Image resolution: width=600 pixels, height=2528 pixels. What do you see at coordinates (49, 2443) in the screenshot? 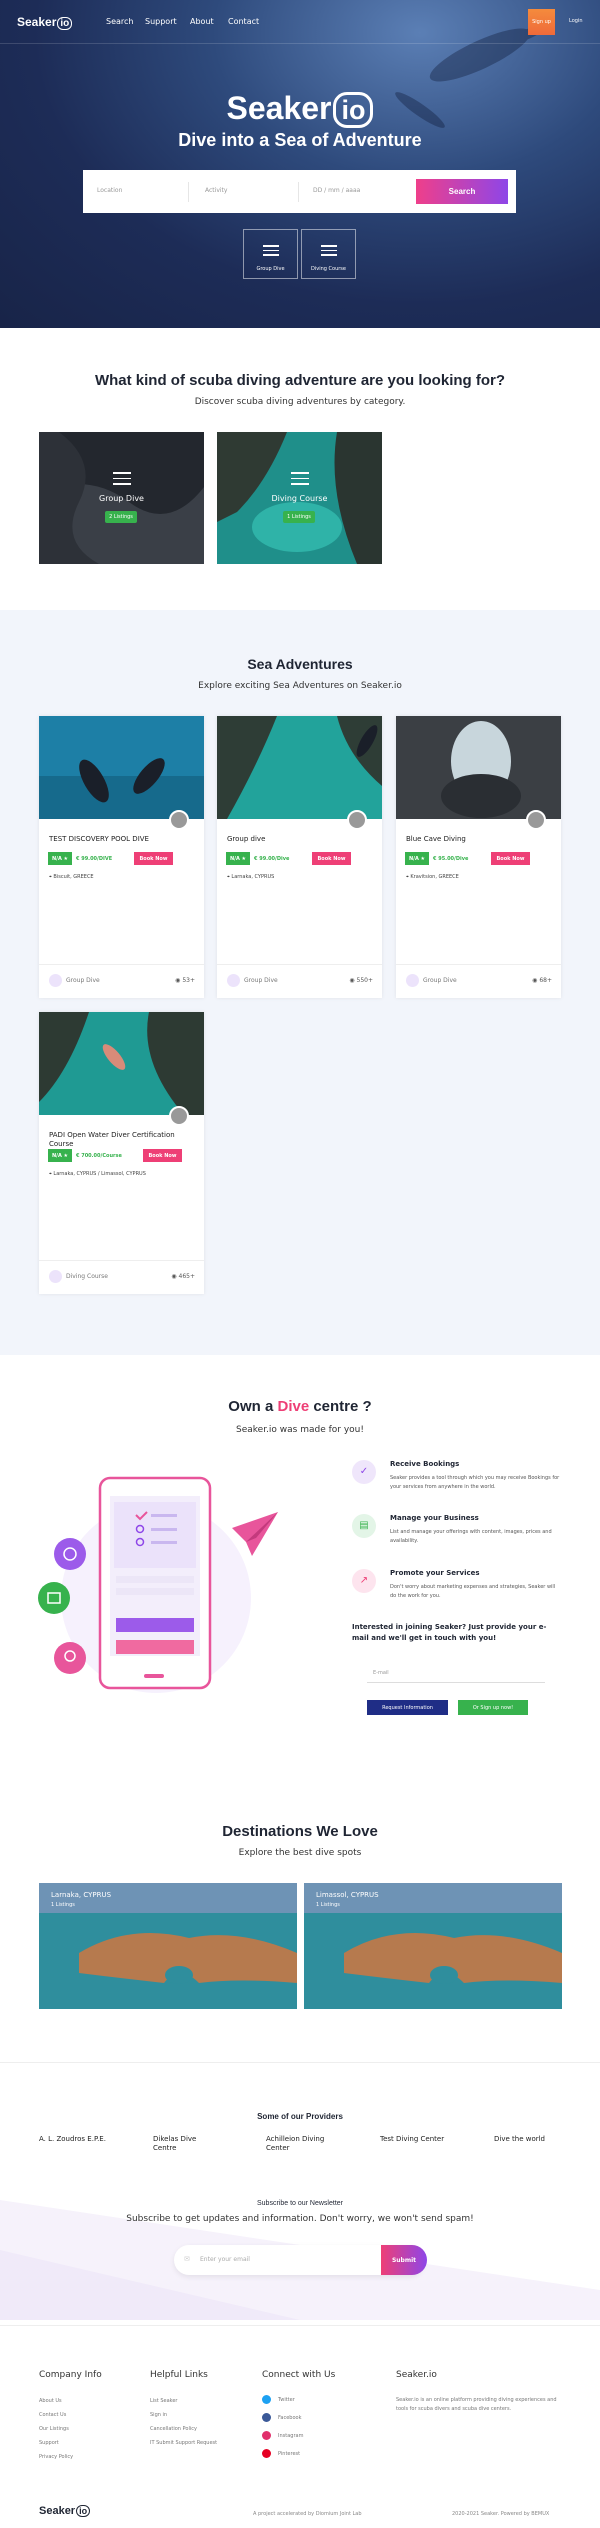
I see `footer-link: Support` at bounding box center [49, 2443].